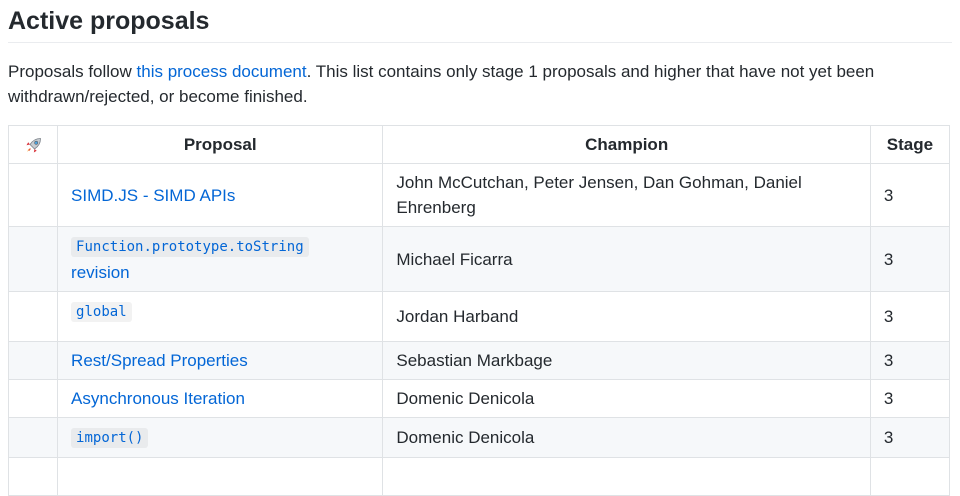  I want to click on proposal-cell: Function.prototype.toString revision, so click(220, 259).